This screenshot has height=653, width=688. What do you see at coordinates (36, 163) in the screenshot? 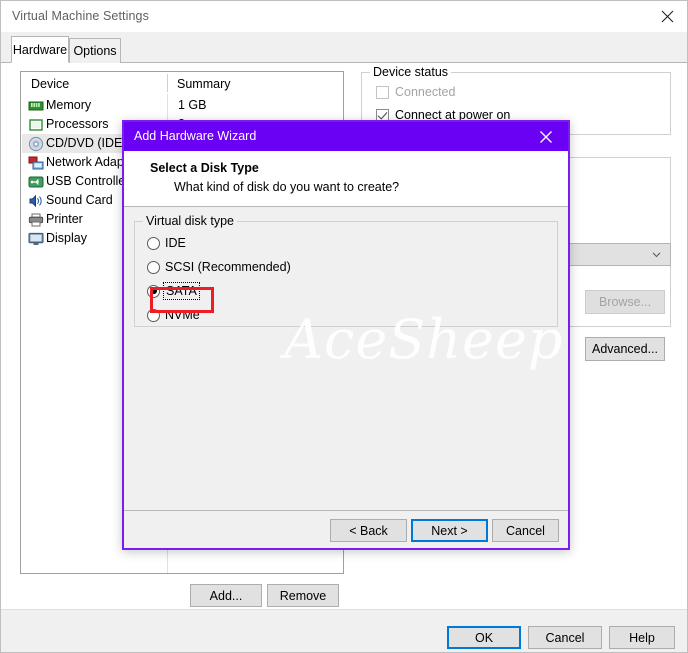
I see `network-icon` at bounding box center [36, 163].